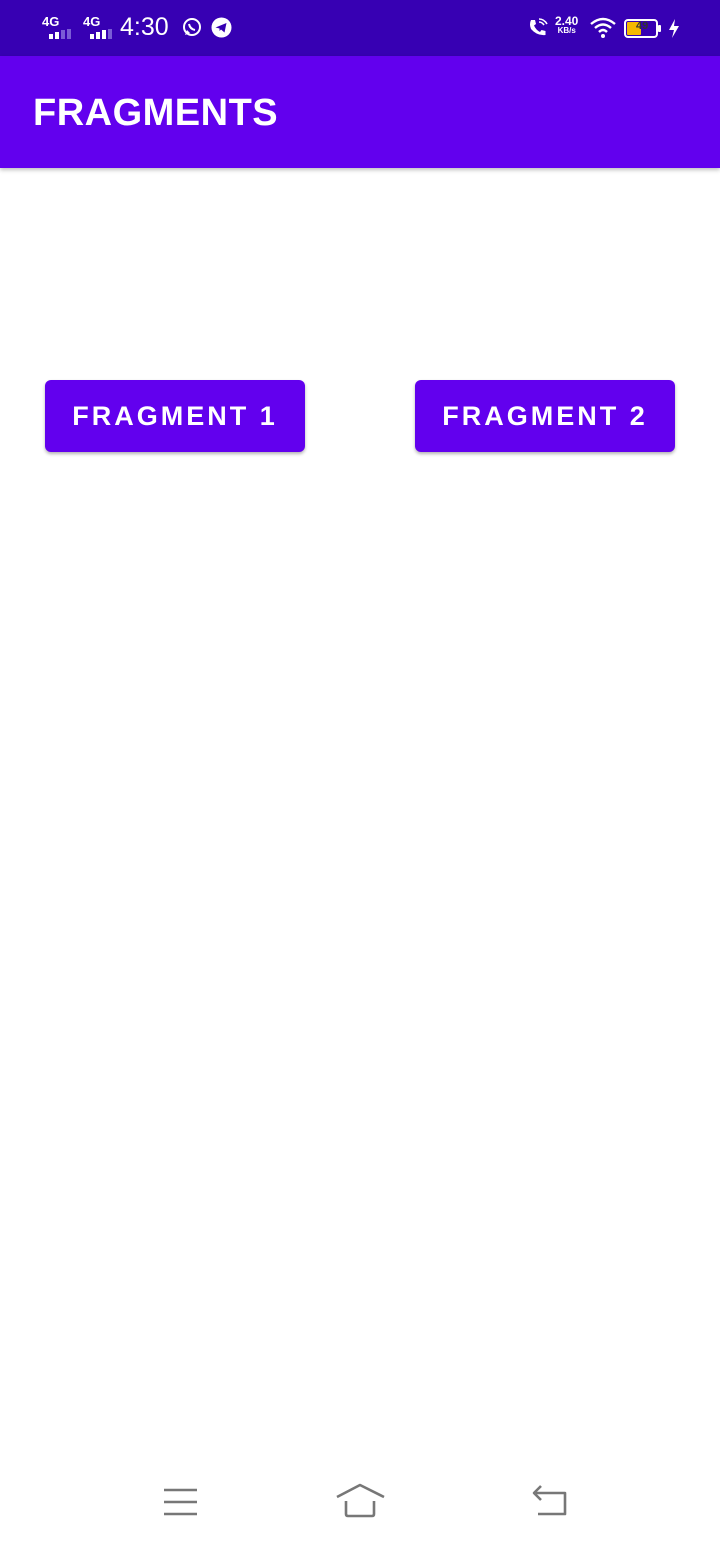  I want to click on back-button, so click(549, 1502).